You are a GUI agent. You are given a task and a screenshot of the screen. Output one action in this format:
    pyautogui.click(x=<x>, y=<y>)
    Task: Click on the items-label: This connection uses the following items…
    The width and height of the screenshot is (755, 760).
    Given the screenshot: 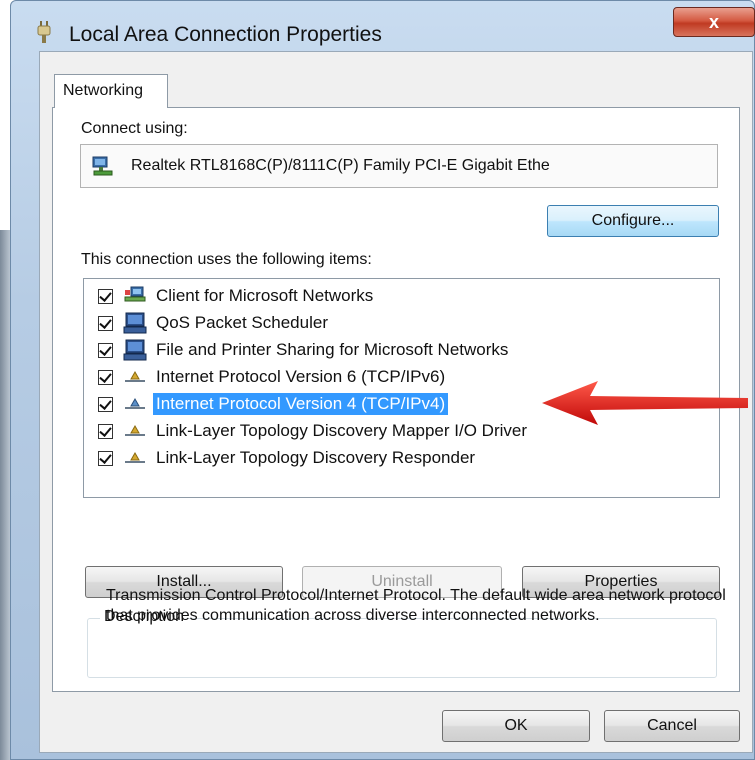 What is the action you would take?
    pyautogui.click(x=226, y=259)
    